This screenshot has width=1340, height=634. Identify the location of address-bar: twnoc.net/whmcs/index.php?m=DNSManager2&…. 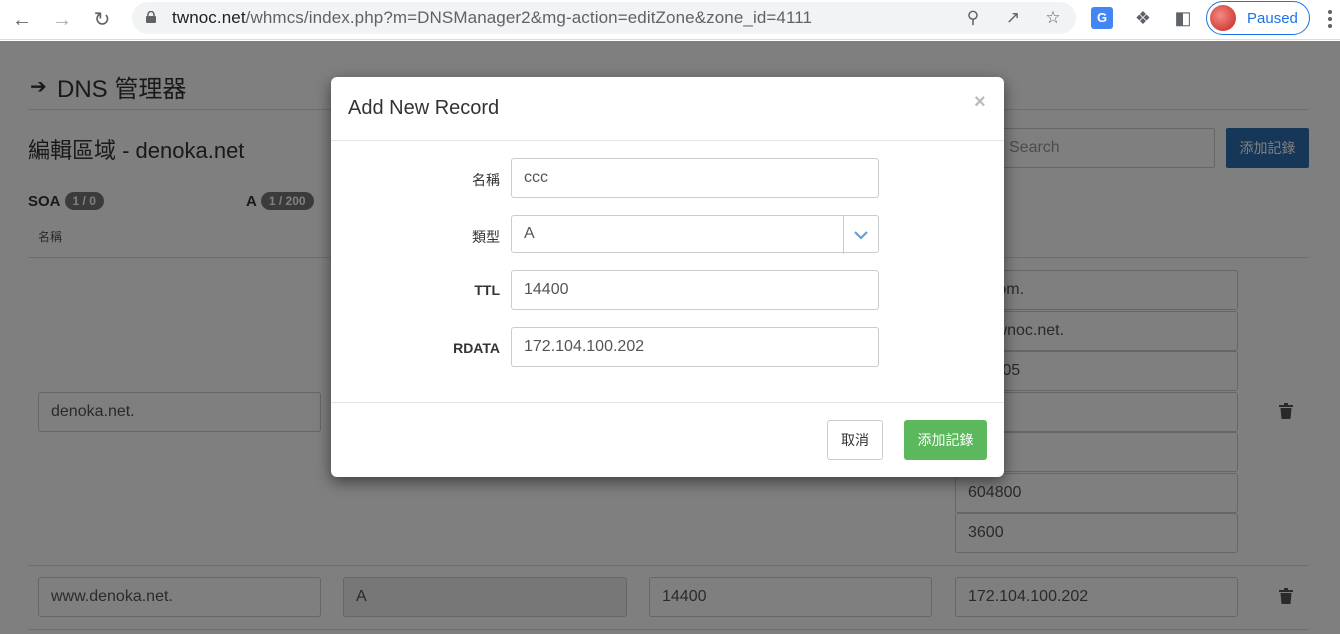
(604, 18).